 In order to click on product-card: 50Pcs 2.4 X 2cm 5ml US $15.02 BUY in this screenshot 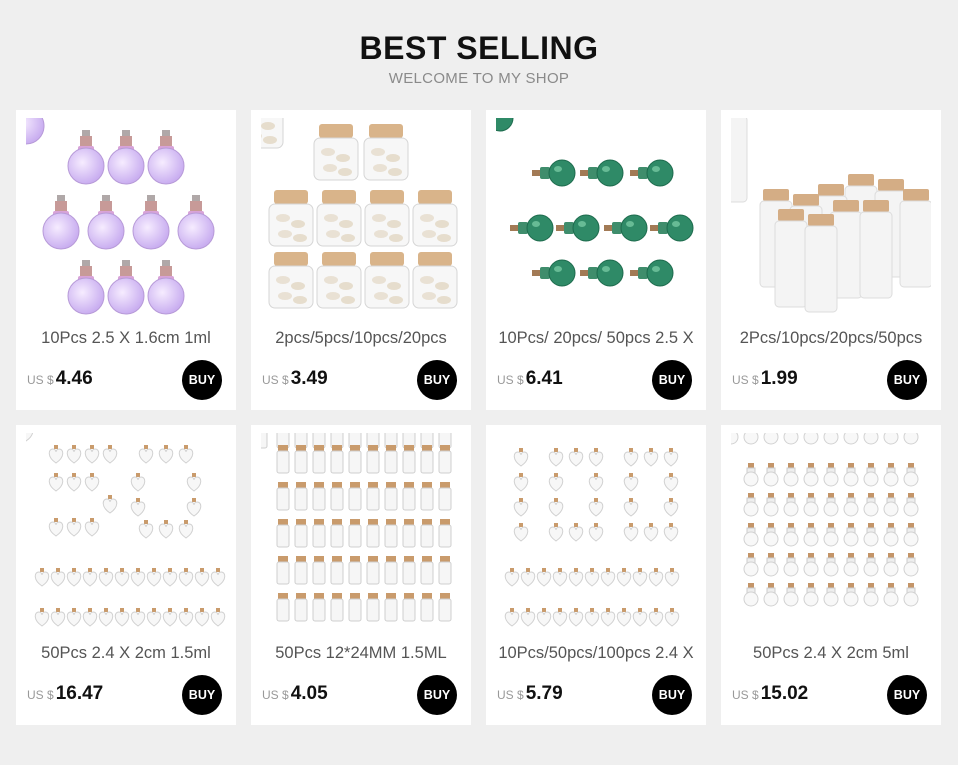, I will do `click(831, 575)`.